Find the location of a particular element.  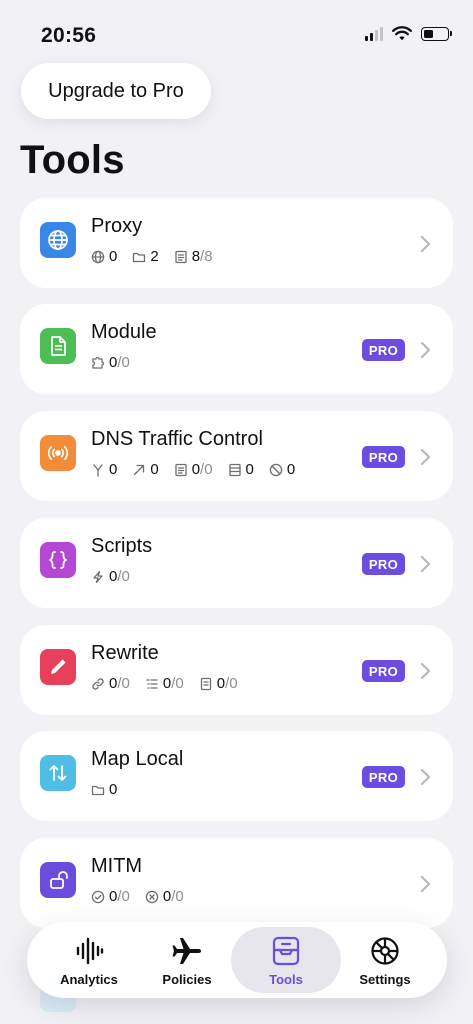

x-circle-icon is located at coordinates (152, 897).